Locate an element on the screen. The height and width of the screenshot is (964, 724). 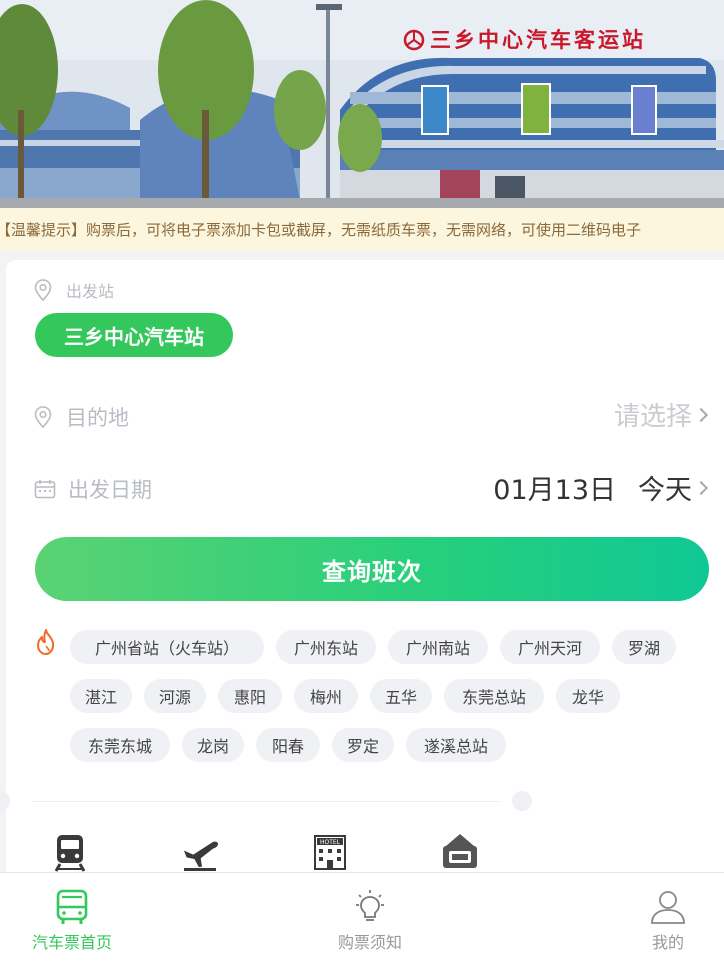
date-select: 01月13日 今天 is located at coordinates (601, 487).